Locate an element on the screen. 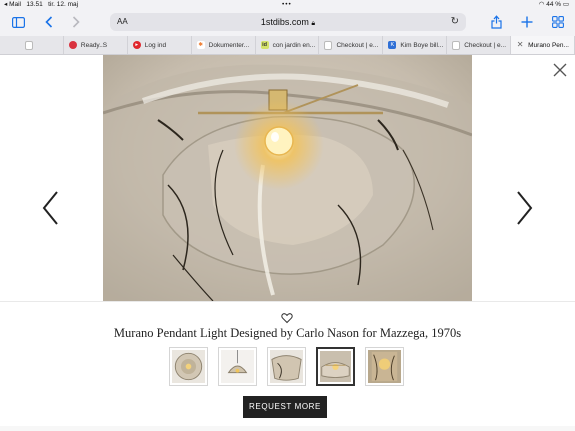 This screenshot has width=575, height=431. status-time: 13.51 is located at coordinates (34, 4).